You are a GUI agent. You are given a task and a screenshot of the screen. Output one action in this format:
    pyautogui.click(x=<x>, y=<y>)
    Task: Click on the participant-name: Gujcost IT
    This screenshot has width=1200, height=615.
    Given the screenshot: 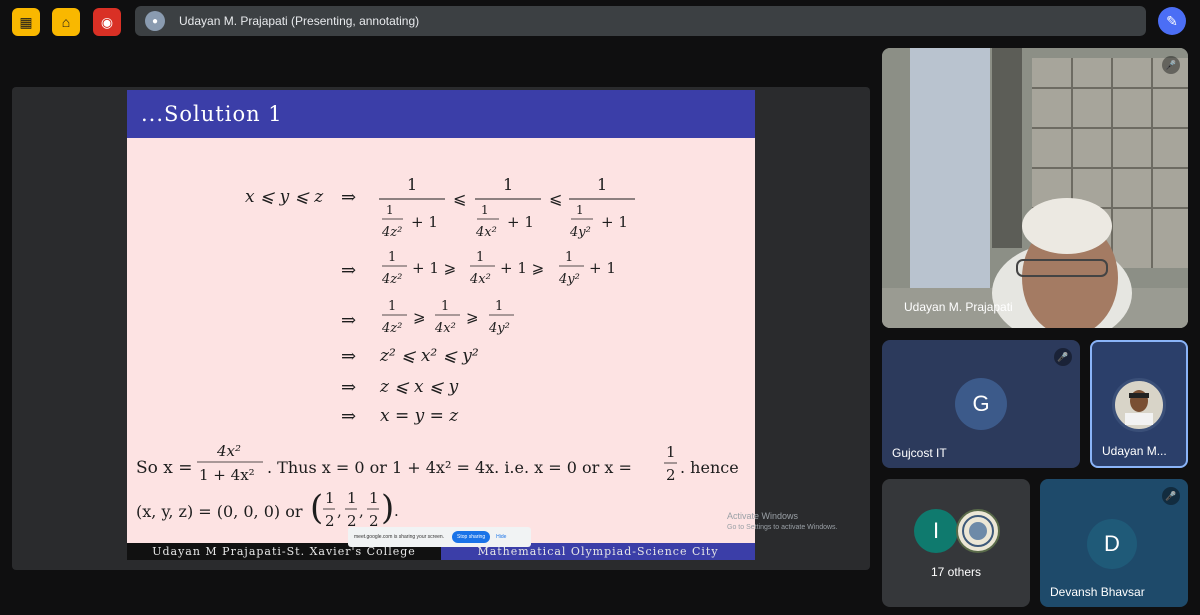 What is the action you would take?
    pyautogui.click(x=919, y=453)
    